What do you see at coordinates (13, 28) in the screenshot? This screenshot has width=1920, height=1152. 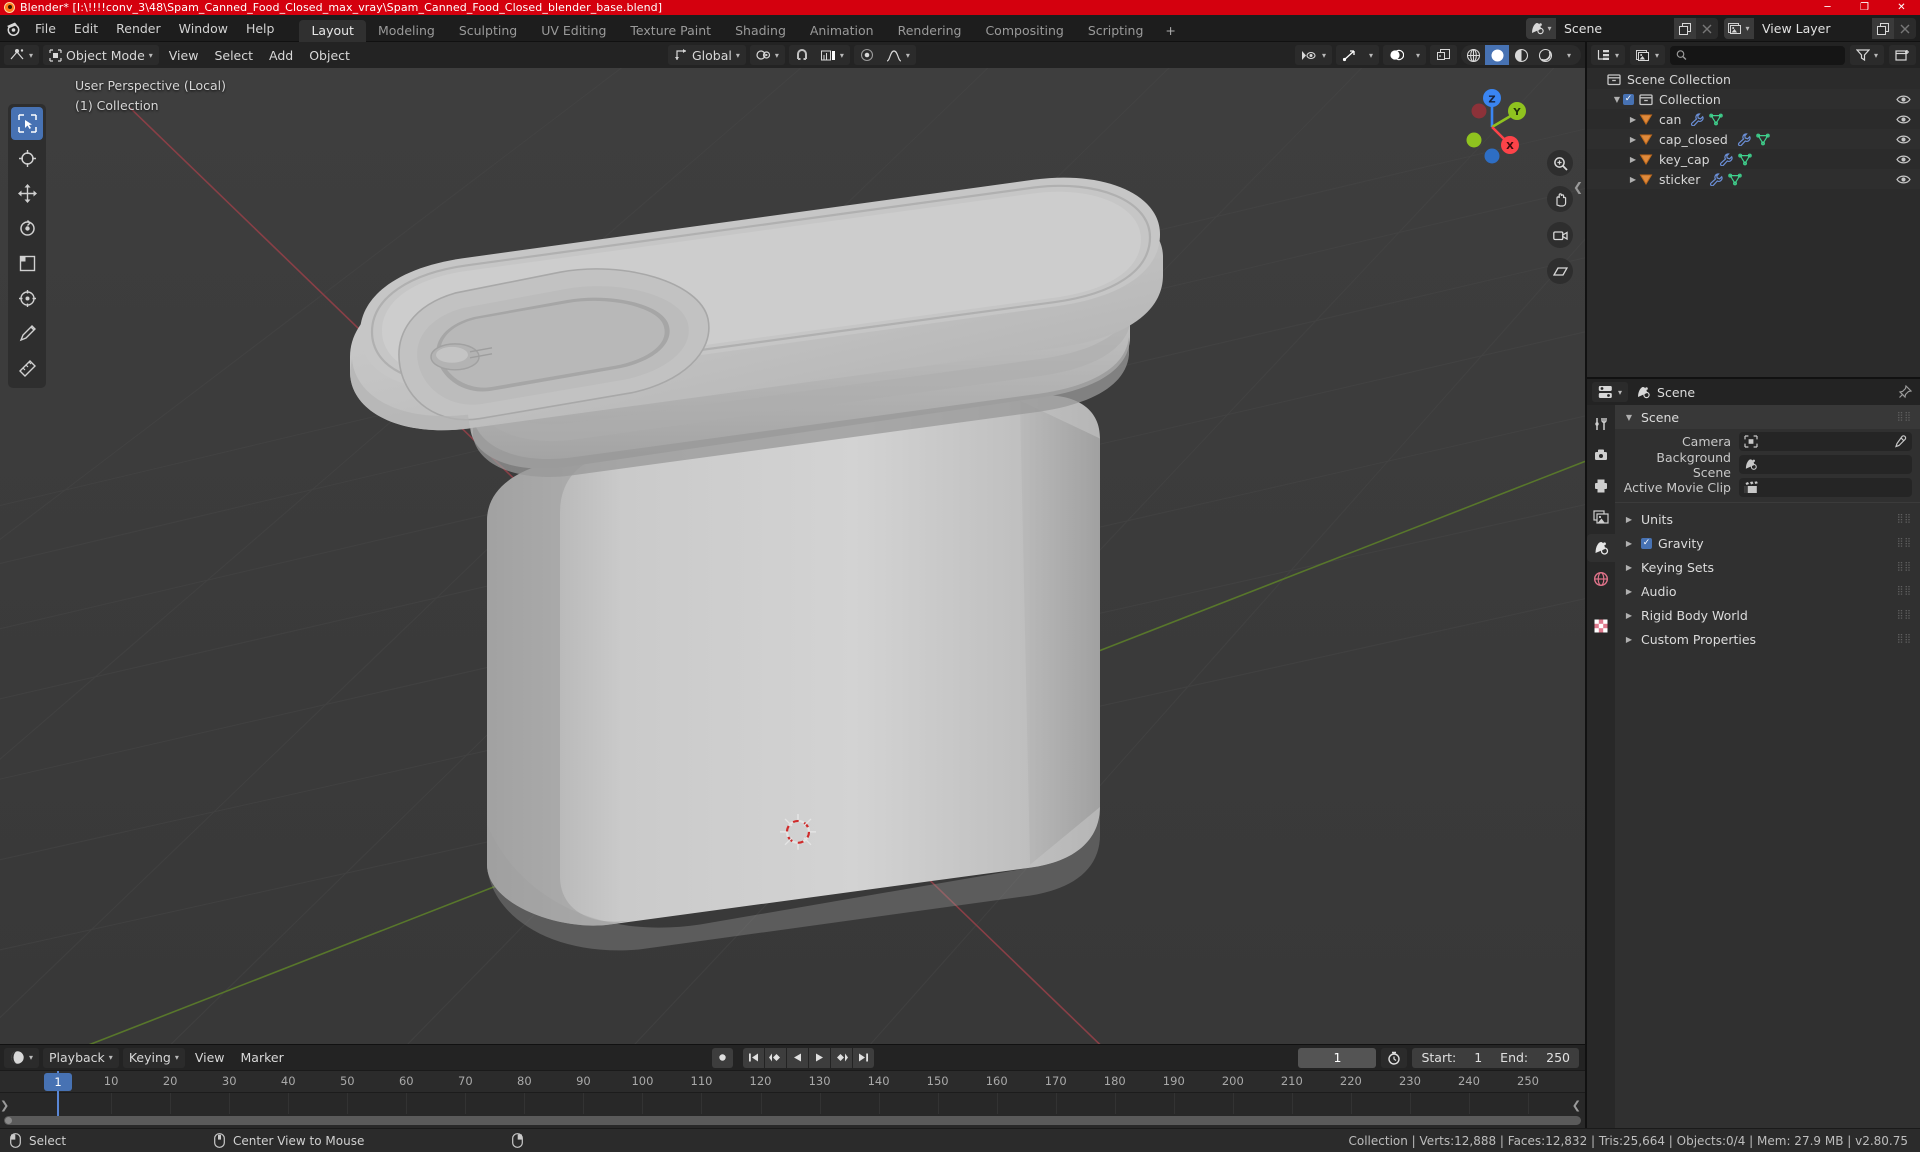 I see `blender-logo-icon` at bounding box center [13, 28].